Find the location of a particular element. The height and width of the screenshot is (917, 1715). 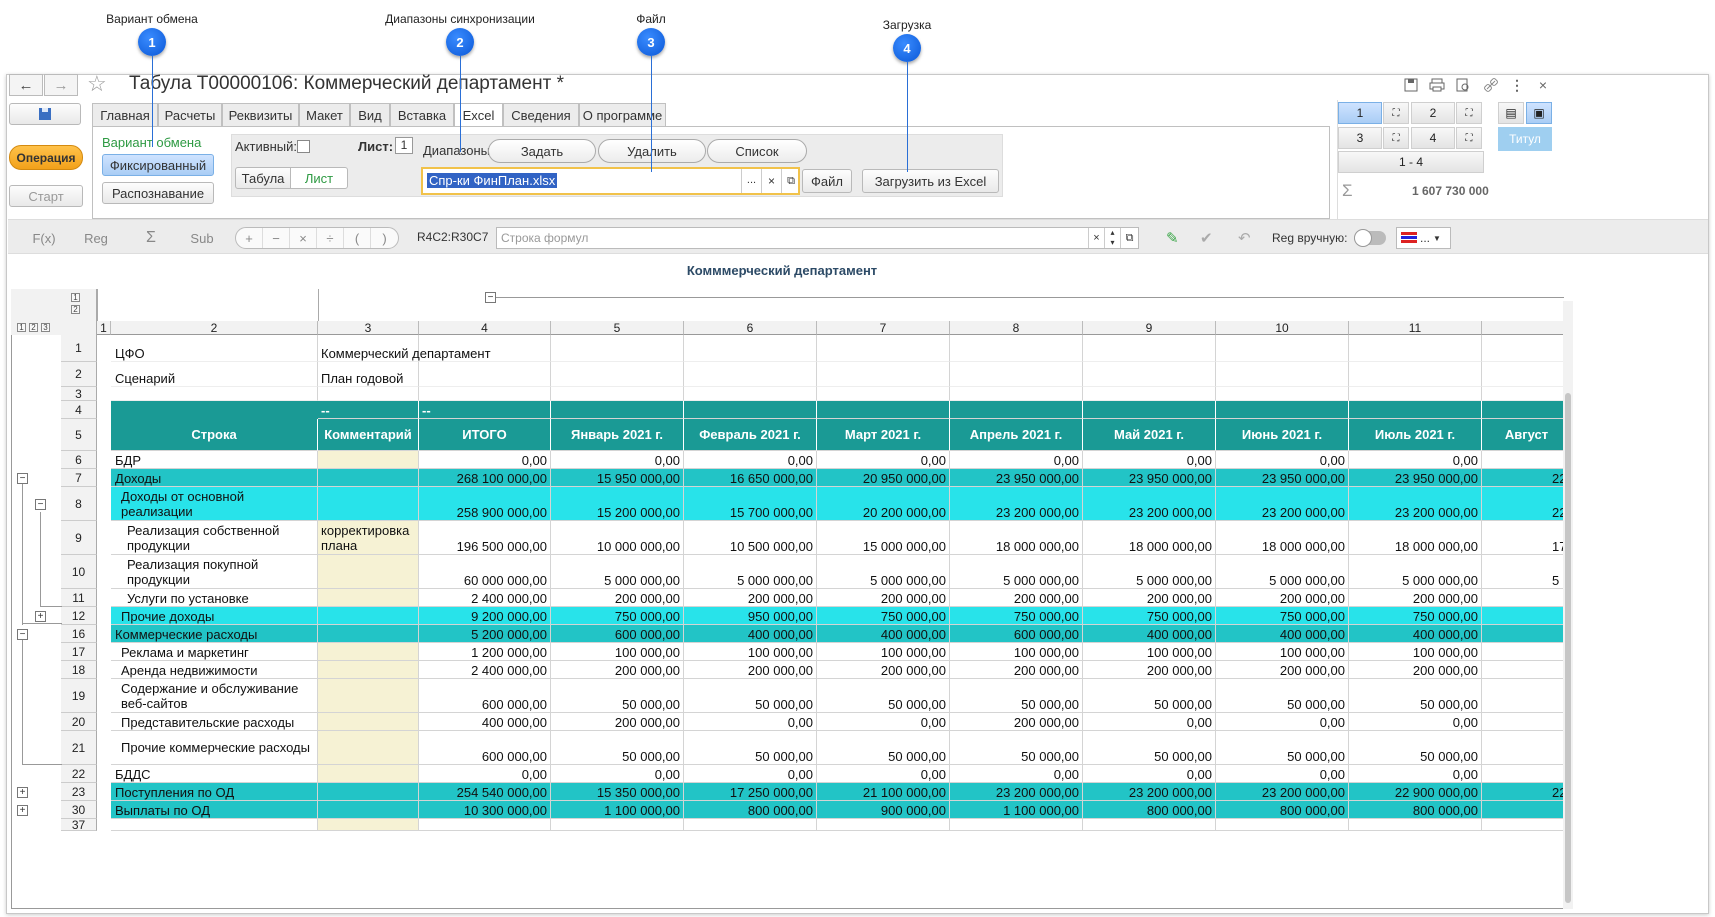

page-cell-2: 2 is located at coordinates (1433, 113).